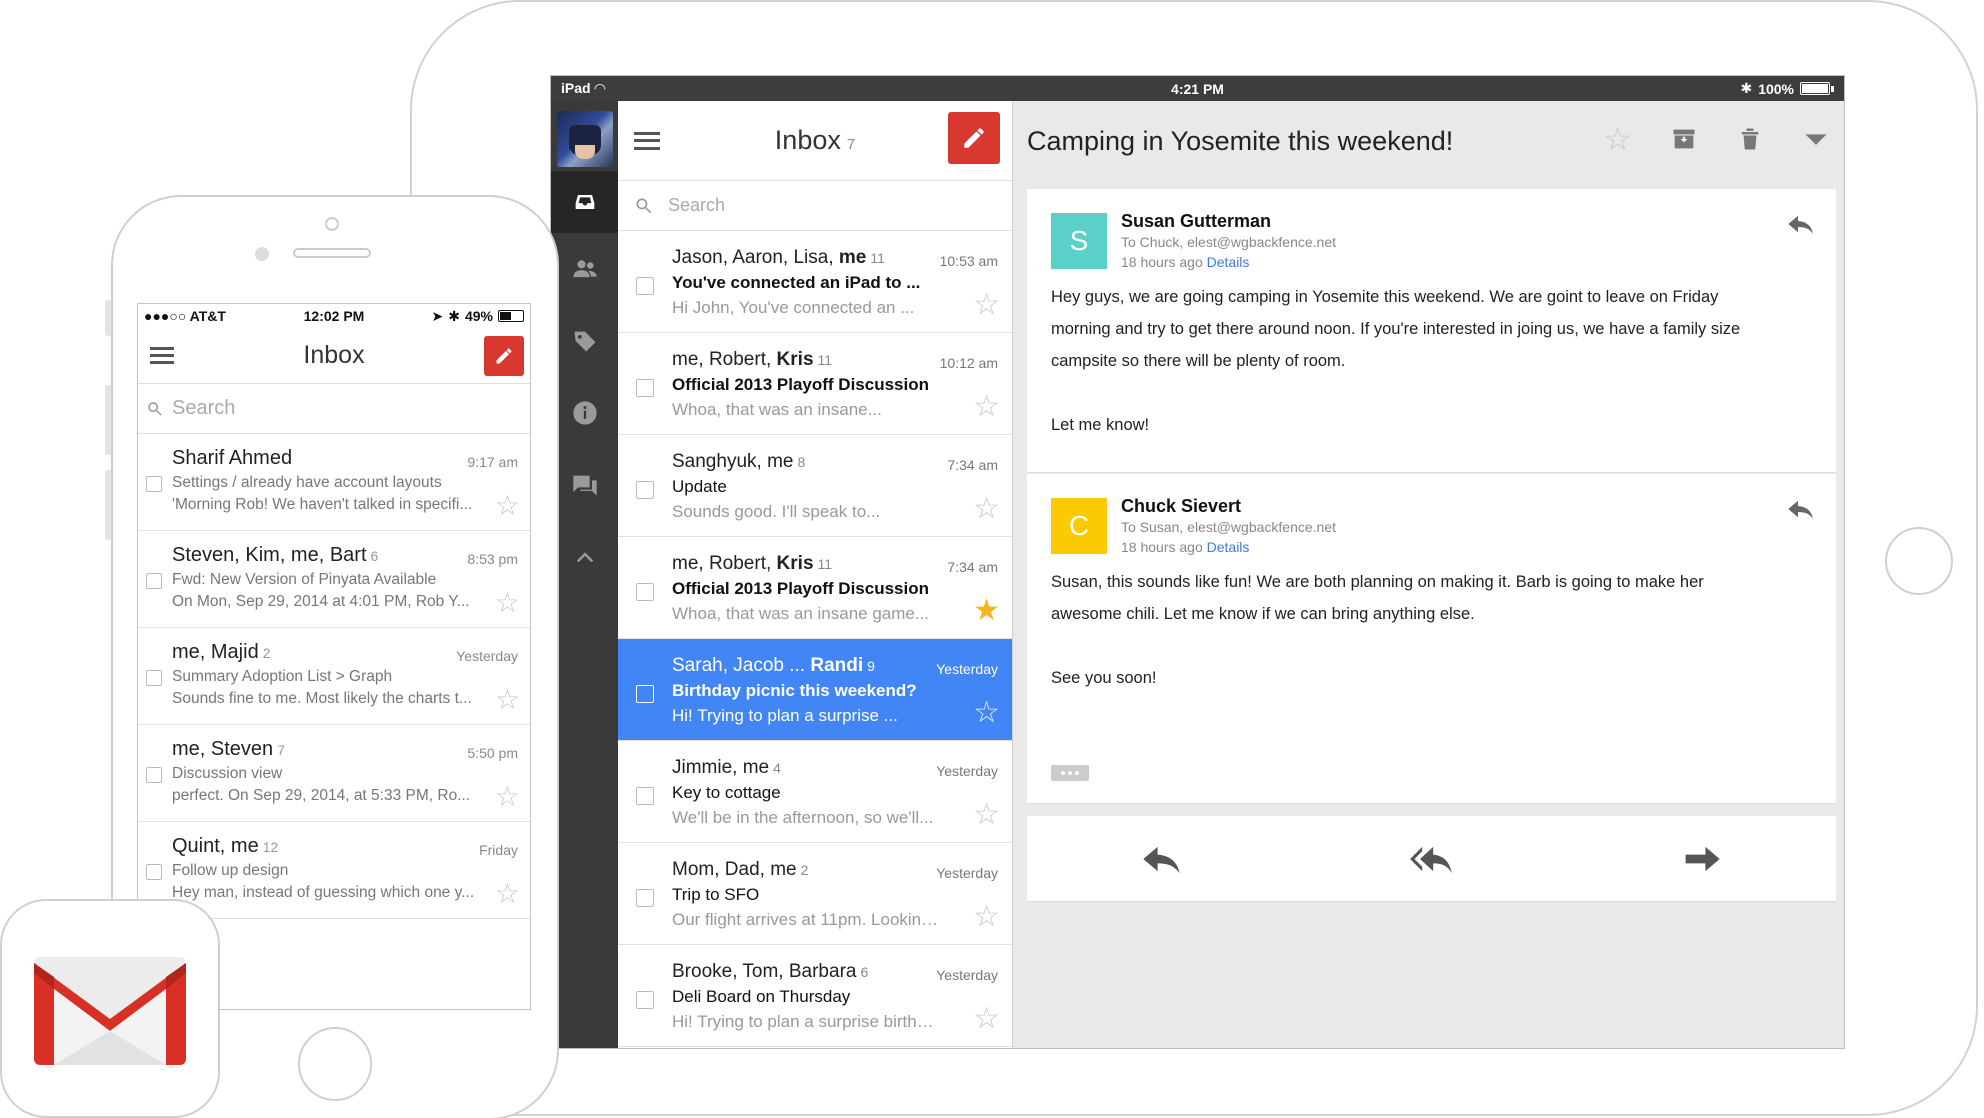 The width and height of the screenshot is (1984, 1118). I want to click on thread-senders: me, Robert, Kris 11, so click(752, 359).